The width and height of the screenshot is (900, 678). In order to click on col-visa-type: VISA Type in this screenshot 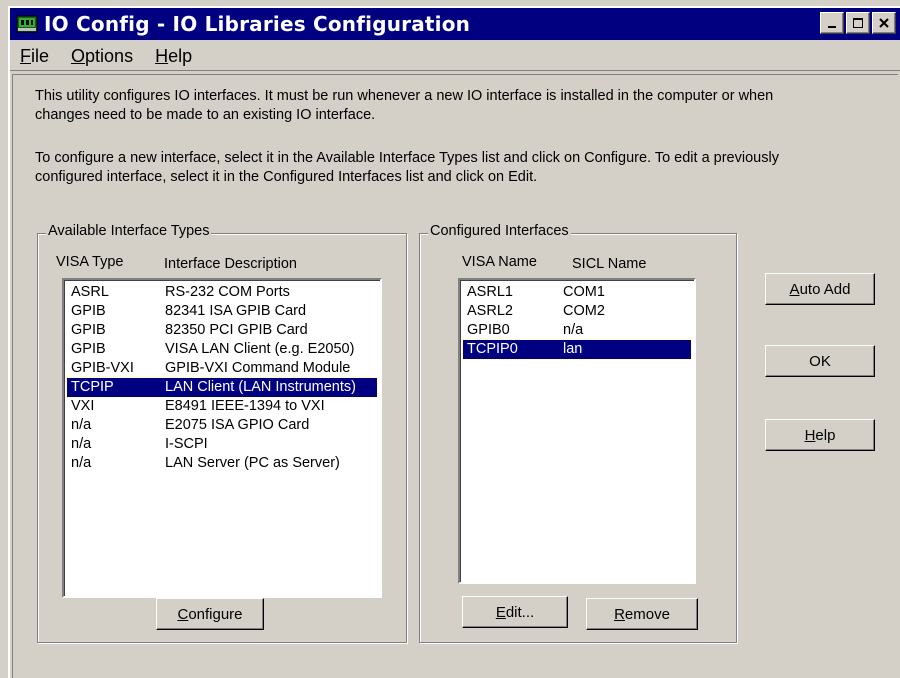, I will do `click(90, 262)`.